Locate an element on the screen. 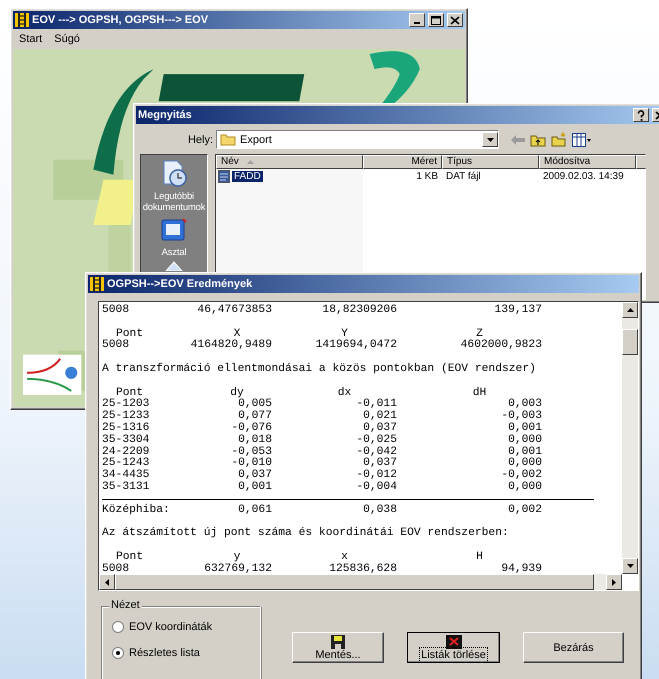 This screenshot has height=679, width=659. window-title: OGPSH-->EOV Eredmények is located at coordinates (180, 284).